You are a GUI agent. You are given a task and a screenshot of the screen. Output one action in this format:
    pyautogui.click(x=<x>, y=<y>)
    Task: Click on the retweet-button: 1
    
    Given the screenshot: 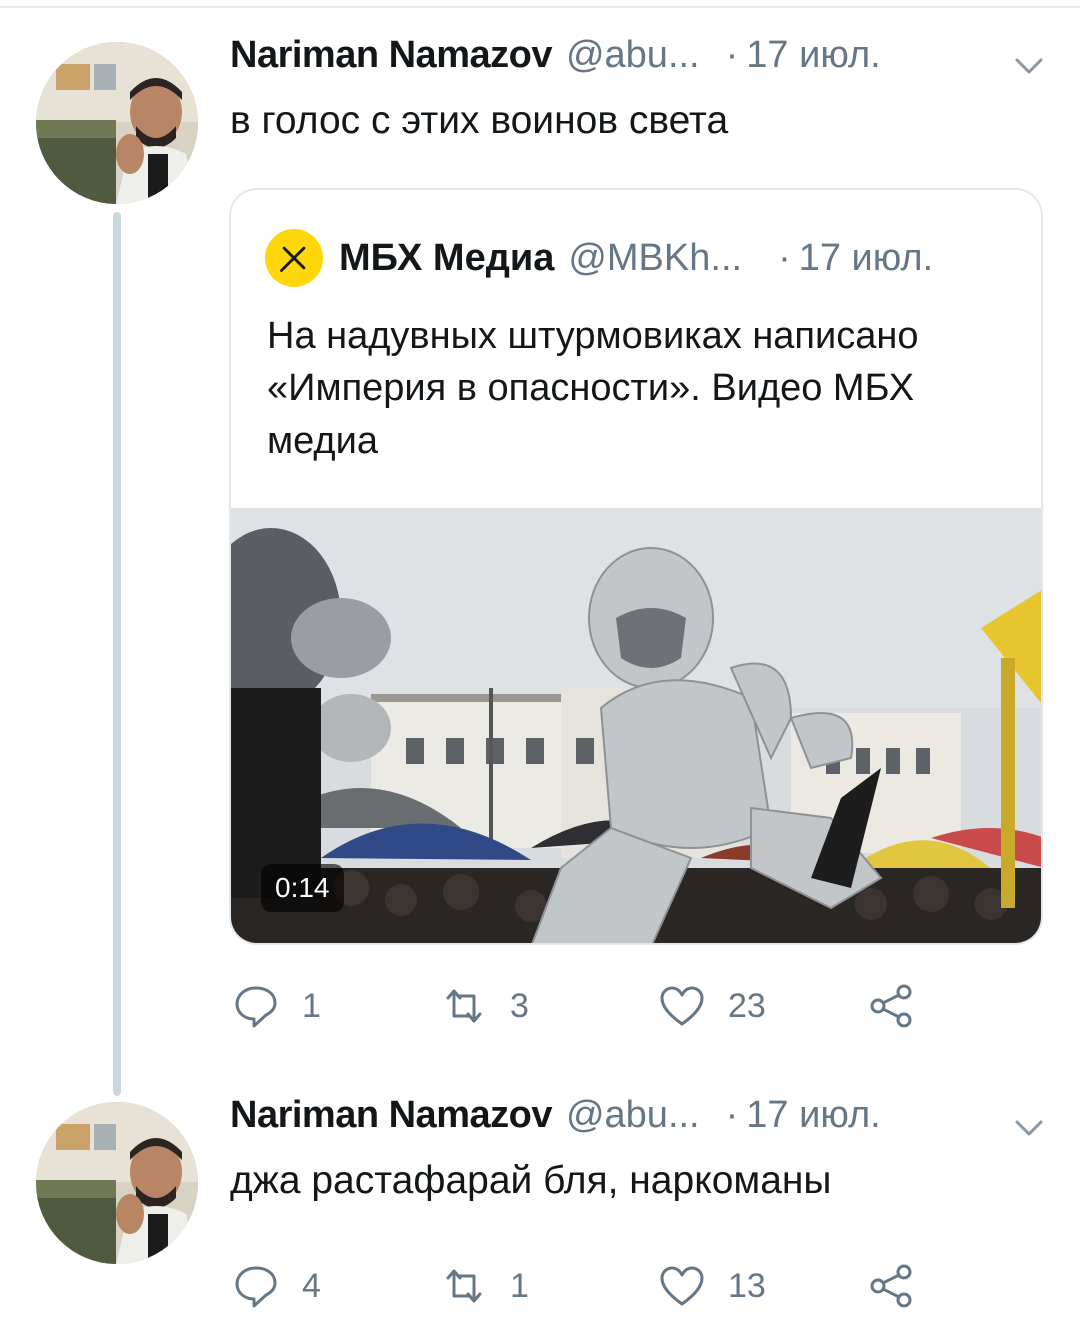 What is the action you would take?
    pyautogui.click(x=484, y=1286)
    